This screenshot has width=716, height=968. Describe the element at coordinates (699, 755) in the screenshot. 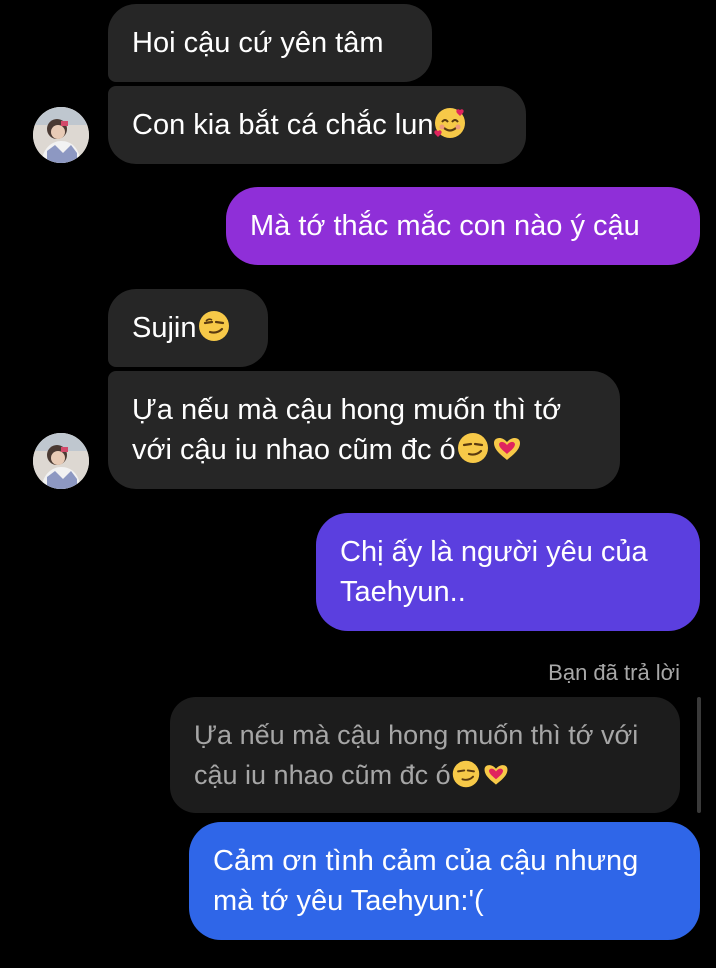

I see `reply-quote-bar` at that location.